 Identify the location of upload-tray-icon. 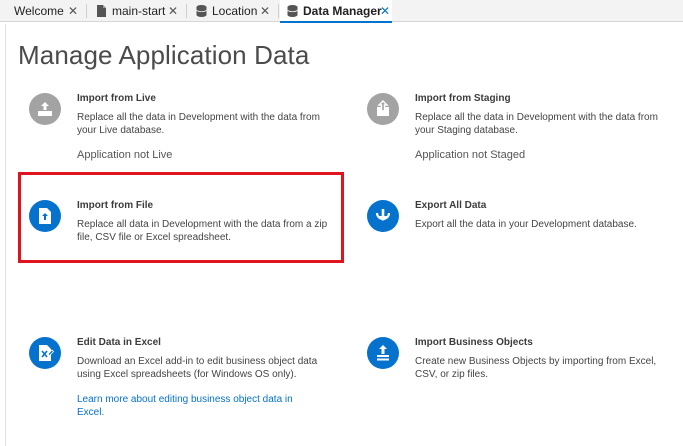
(45, 109).